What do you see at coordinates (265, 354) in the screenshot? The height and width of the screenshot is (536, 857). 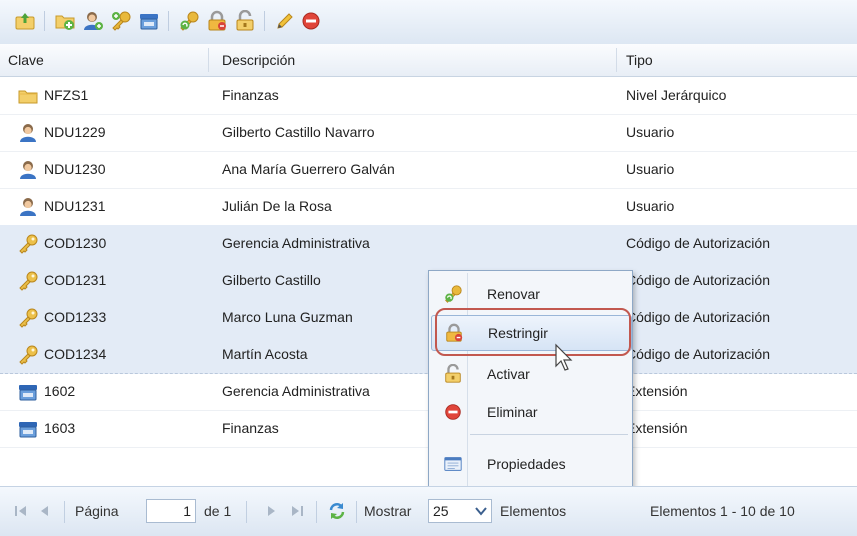 I see `cell-descripcion: Martín Acosta` at bounding box center [265, 354].